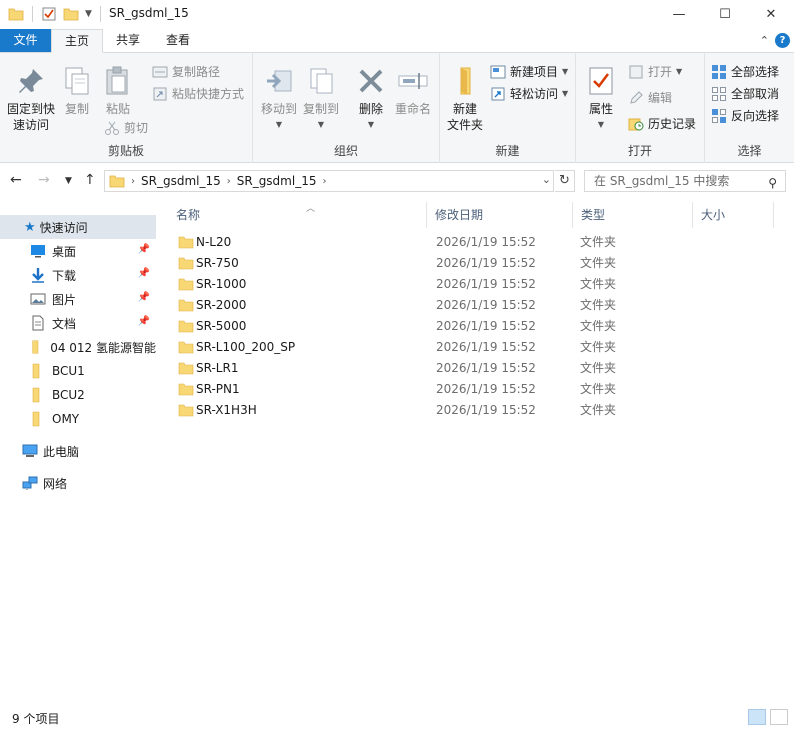  Describe the element at coordinates (745, 71) in the screenshot. I see `select-all-button: 全部选择` at that location.